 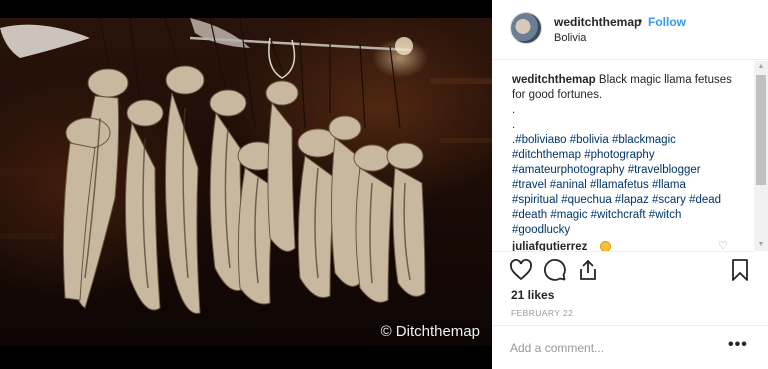 I want to click on more-options-icon: •••, so click(x=738, y=345).